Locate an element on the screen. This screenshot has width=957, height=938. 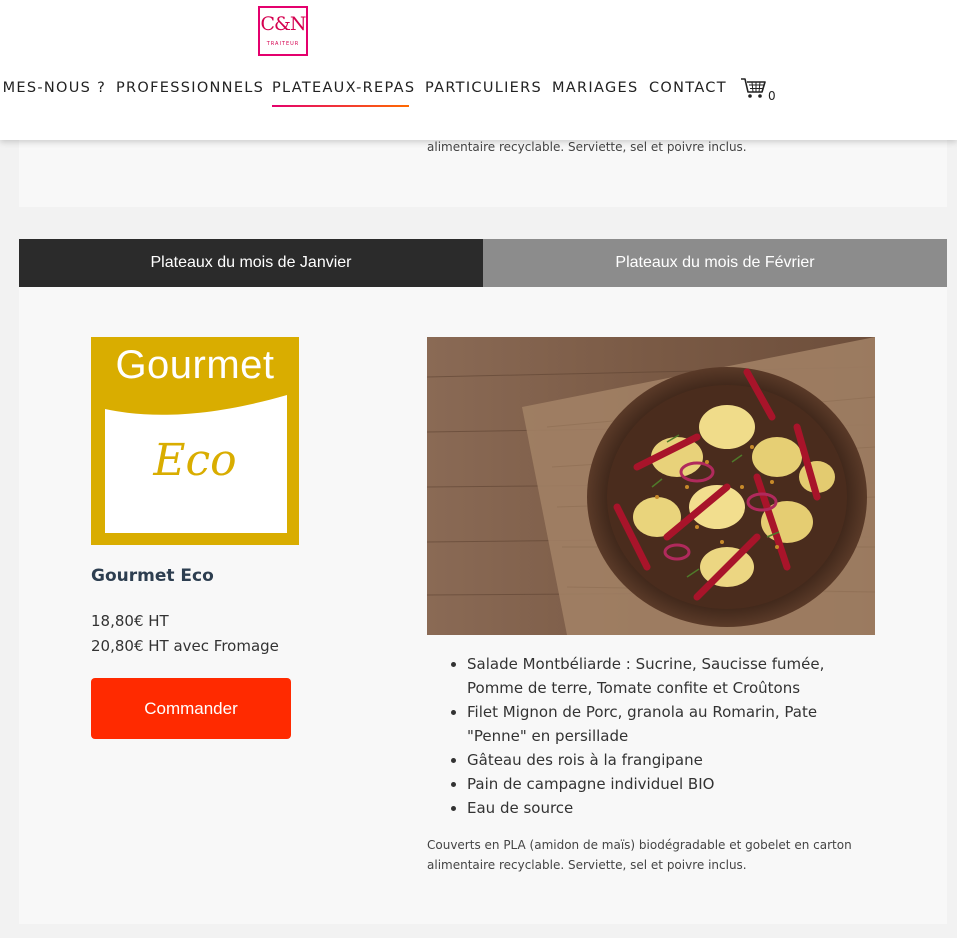
site-logo: C&N TRAITEUR is located at coordinates (283, 31).